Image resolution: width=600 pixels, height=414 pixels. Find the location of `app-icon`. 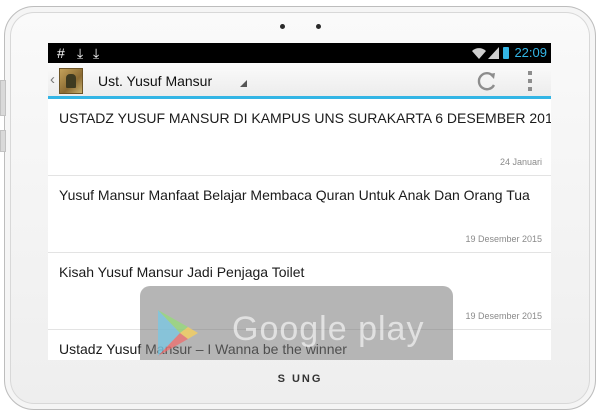

app-icon is located at coordinates (71, 81).